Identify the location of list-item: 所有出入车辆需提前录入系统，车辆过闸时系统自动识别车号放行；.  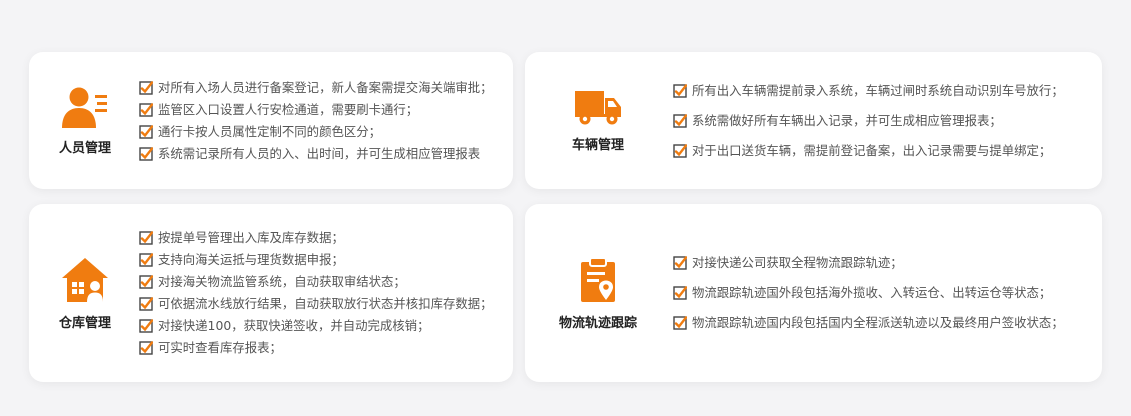
(884, 91).